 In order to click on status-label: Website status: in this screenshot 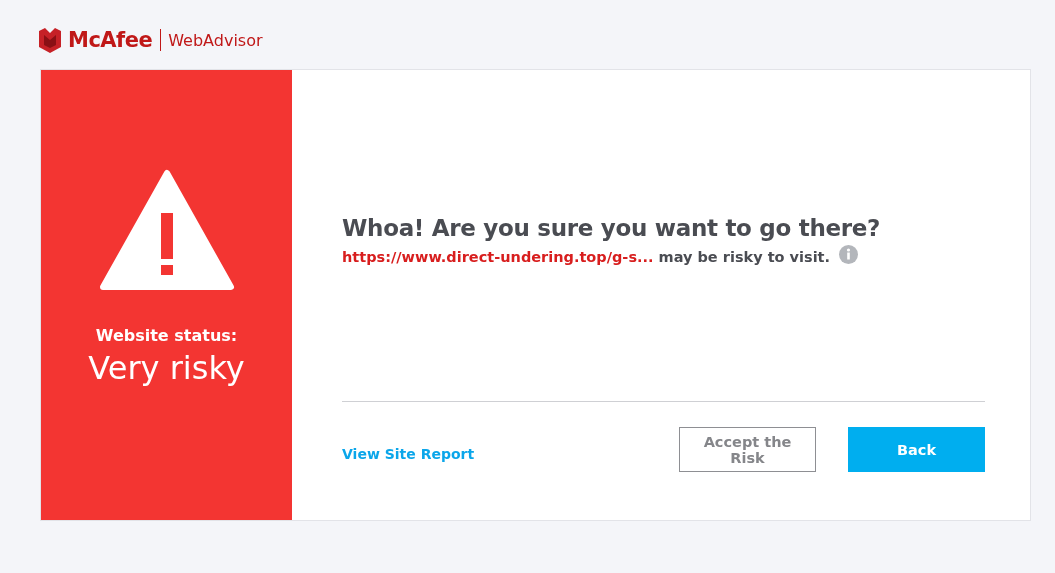, I will do `click(166, 335)`.